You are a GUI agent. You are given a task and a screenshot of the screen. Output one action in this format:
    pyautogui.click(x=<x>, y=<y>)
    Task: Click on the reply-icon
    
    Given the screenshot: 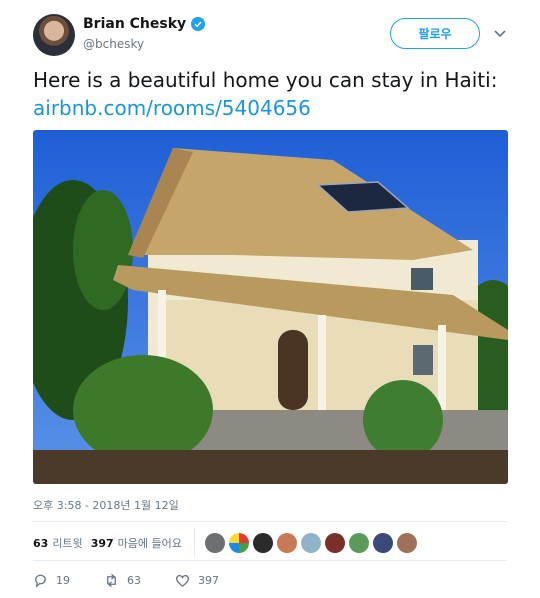 What is the action you would take?
    pyautogui.click(x=40, y=581)
    